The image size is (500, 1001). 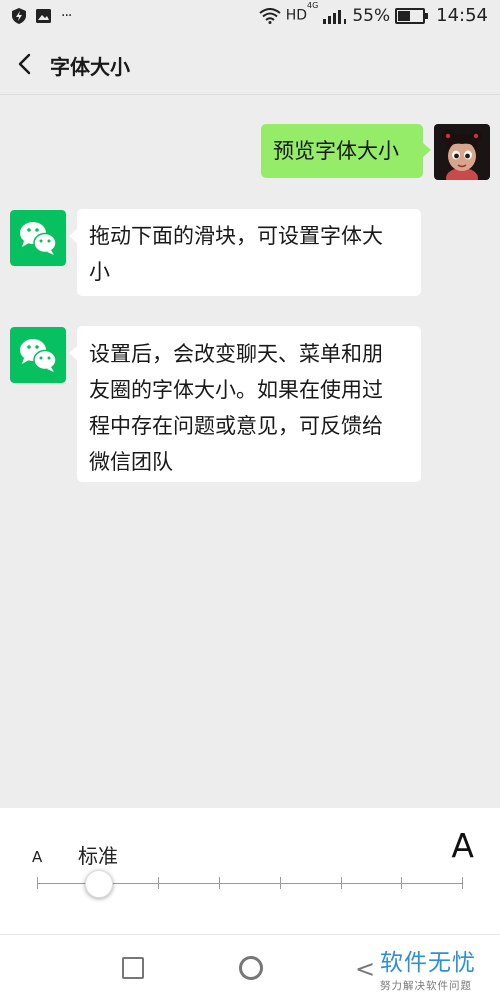 I want to click on small-font-label: A, so click(x=37, y=857).